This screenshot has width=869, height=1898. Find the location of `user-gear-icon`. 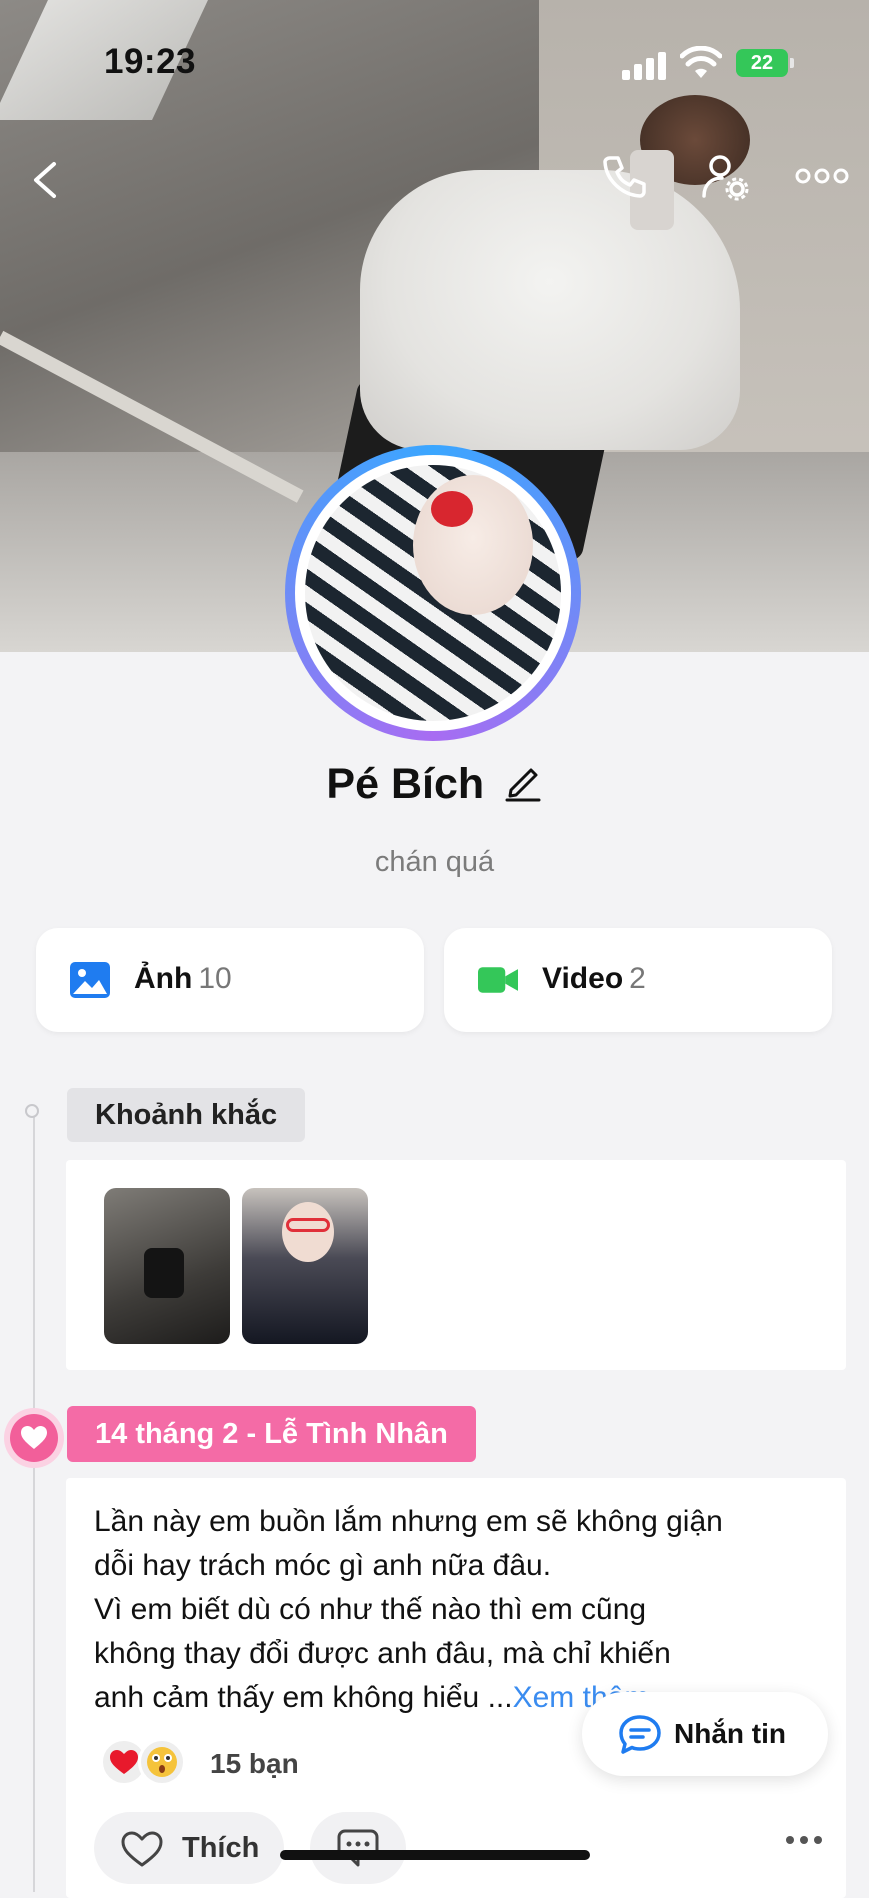

user-gear-icon is located at coordinates (725, 177).